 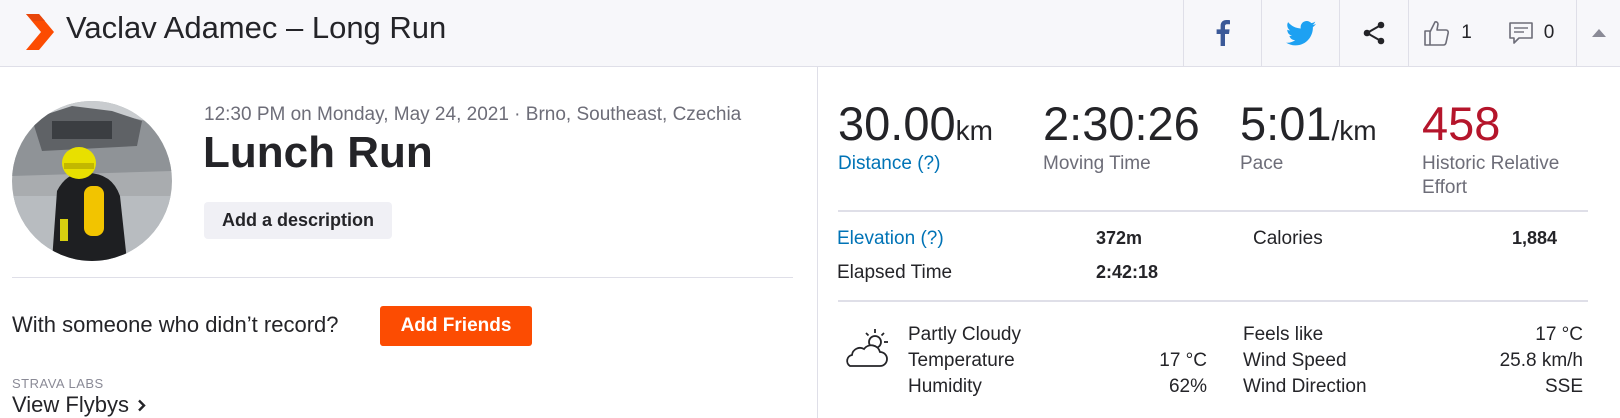 I want to click on firefighter-photo, so click(x=92, y=181).